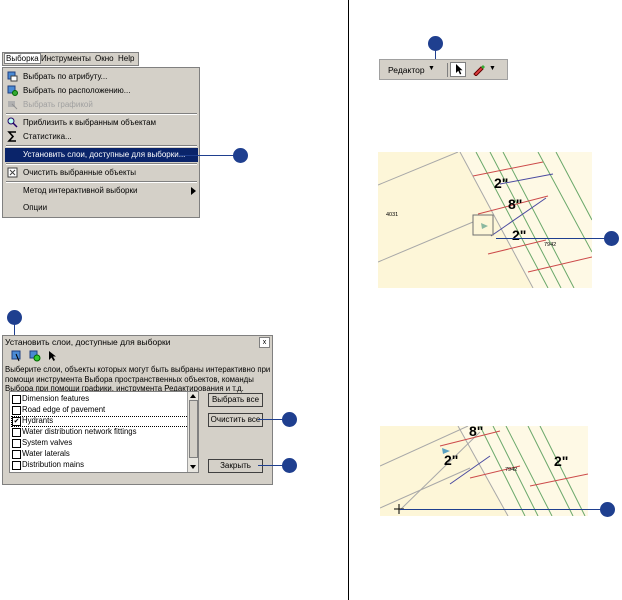 The height and width of the screenshot is (600, 622). I want to click on sketch-dropdown-arrow: ▼, so click(492, 68).